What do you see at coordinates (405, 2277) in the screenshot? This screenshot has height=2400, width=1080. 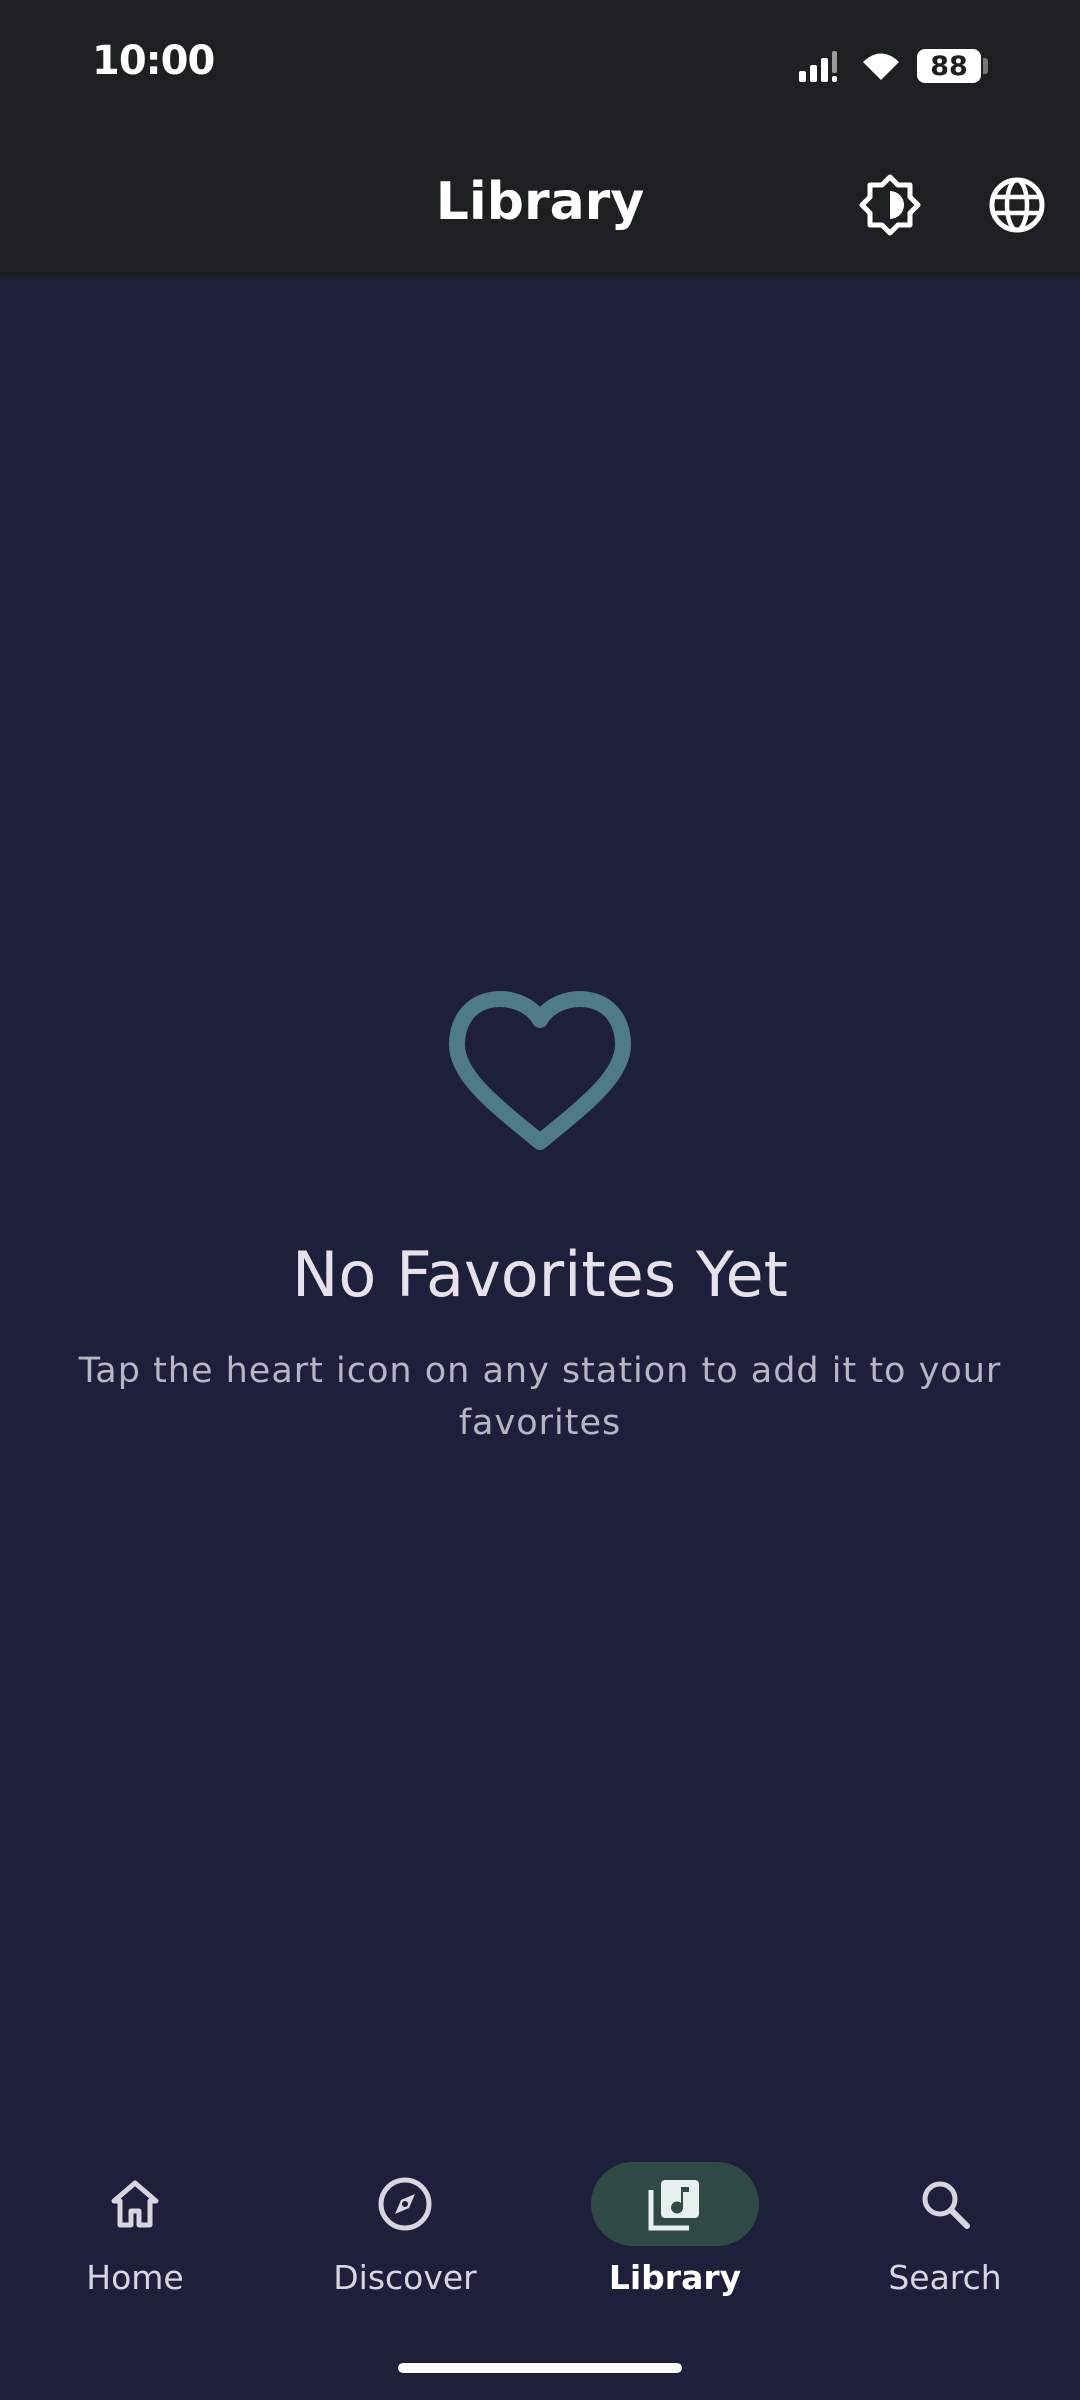 I see `nav-label-discover: Discover` at bounding box center [405, 2277].